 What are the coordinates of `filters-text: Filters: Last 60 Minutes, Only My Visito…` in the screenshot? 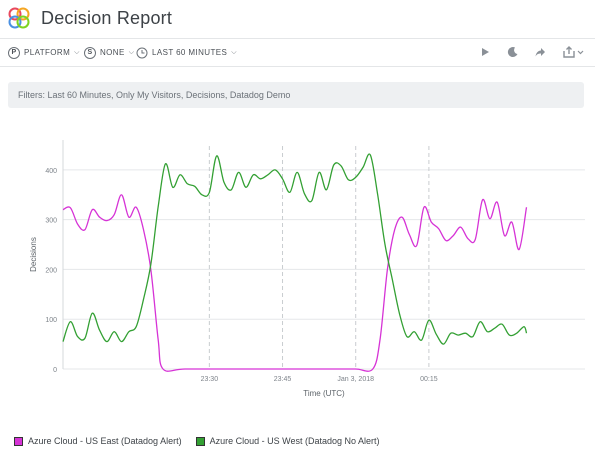 It's located at (154, 95).